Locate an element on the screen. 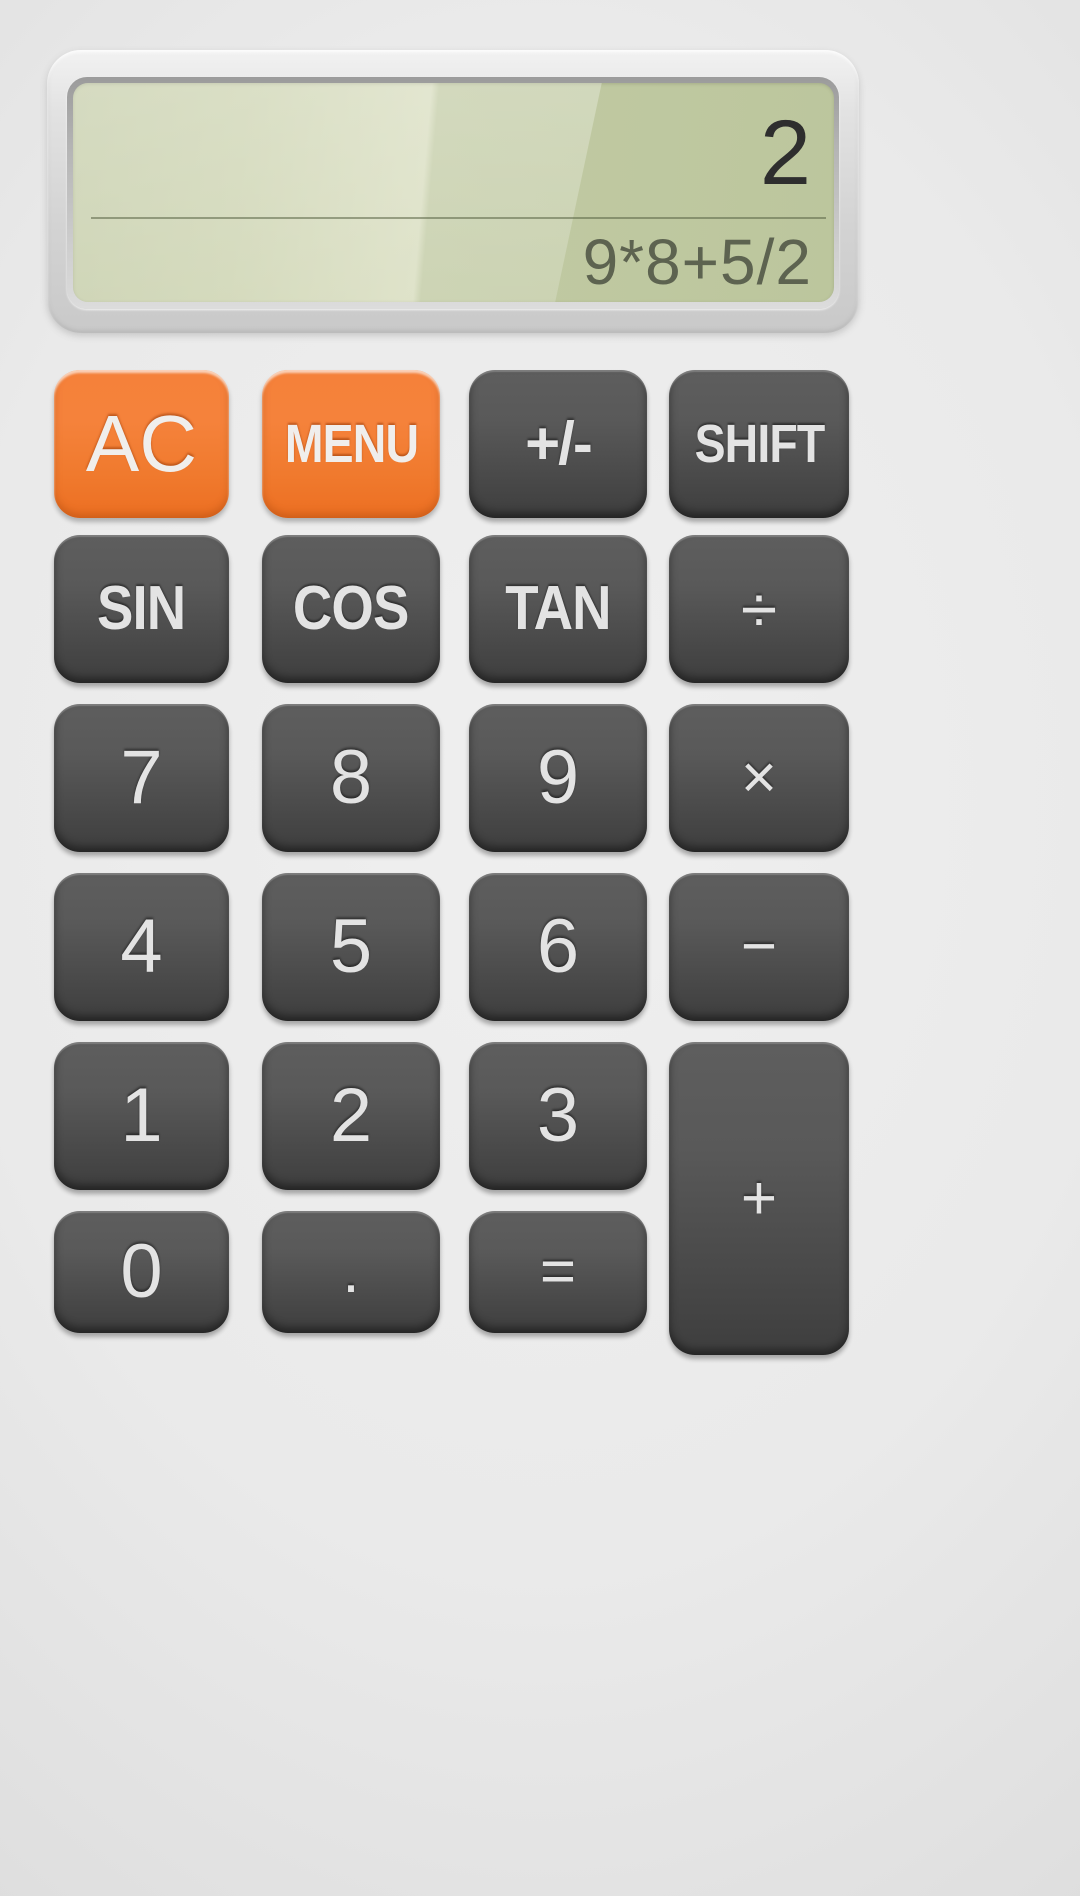 Image resolution: width=1080 pixels, height=1896 pixels. key-tan-label: TAN is located at coordinates (558, 608).